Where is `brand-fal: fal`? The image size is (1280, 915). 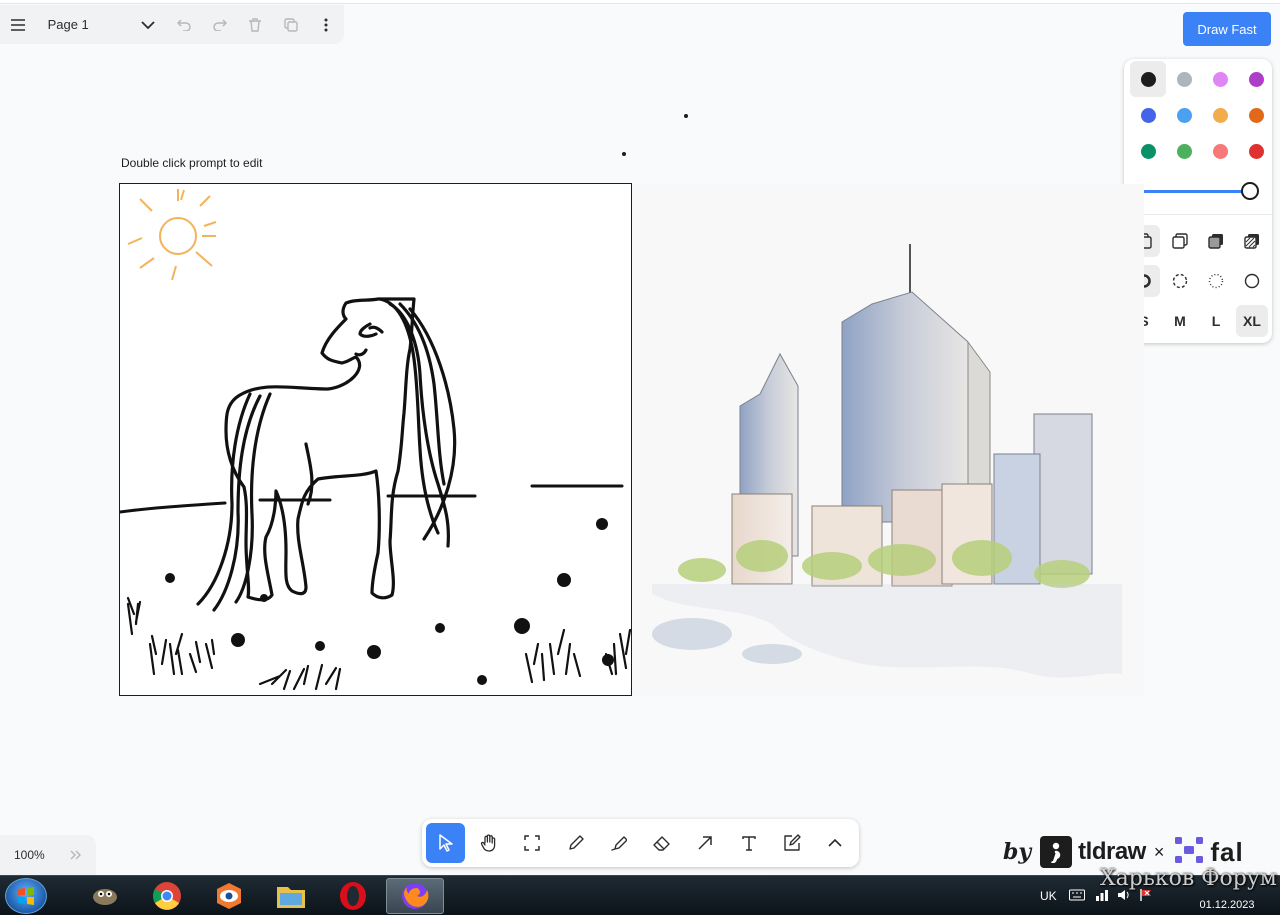
brand-fal: fal is located at coordinates (1227, 851).